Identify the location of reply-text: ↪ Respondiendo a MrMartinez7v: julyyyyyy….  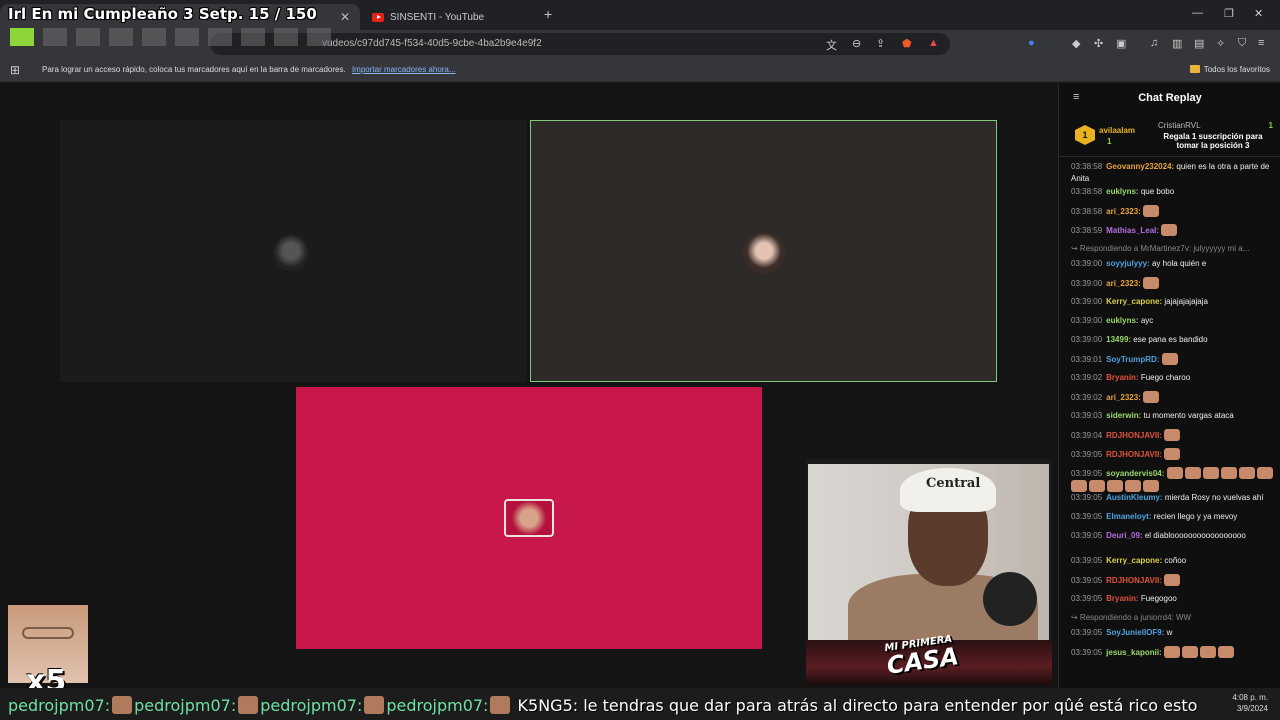
(1160, 248).